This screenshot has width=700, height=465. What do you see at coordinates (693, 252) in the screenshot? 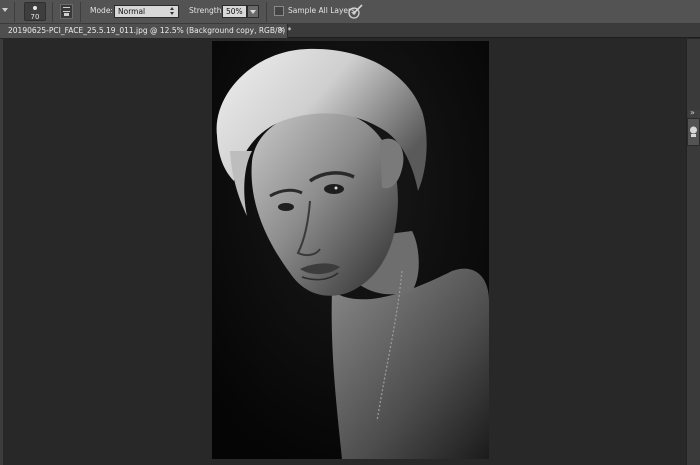
I see `right-panel-dock` at bounding box center [693, 252].